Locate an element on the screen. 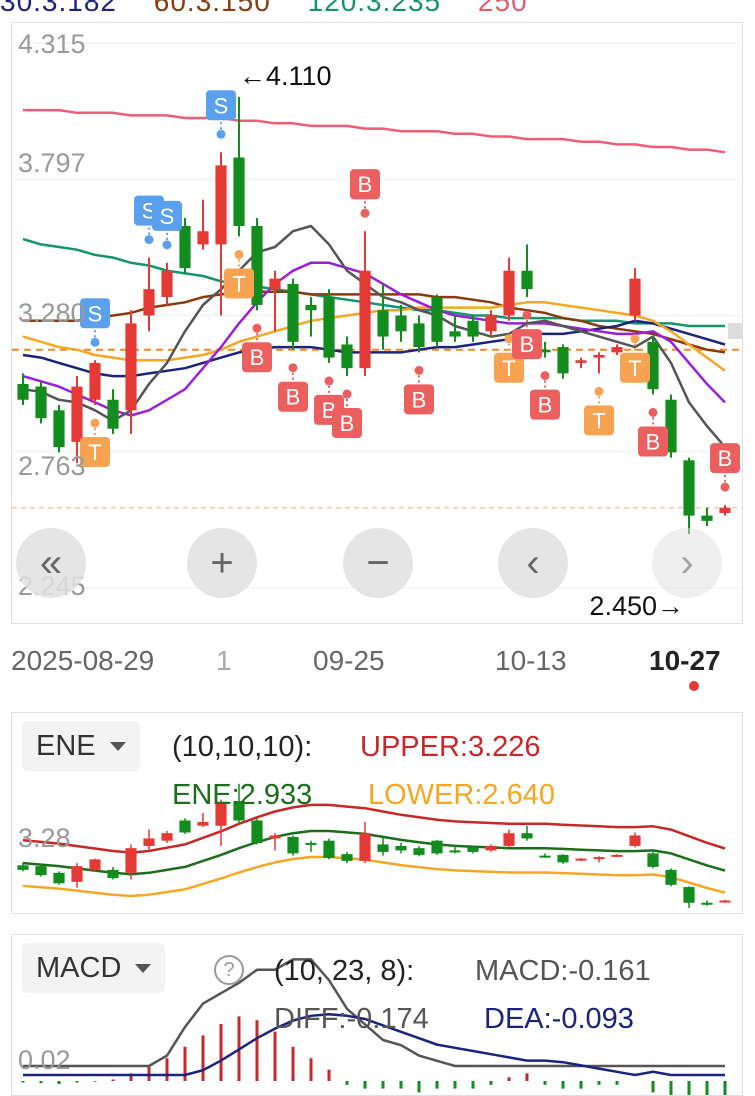 The image size is (755, 1096). ene-upper-line is located at coordinates (374, 828).